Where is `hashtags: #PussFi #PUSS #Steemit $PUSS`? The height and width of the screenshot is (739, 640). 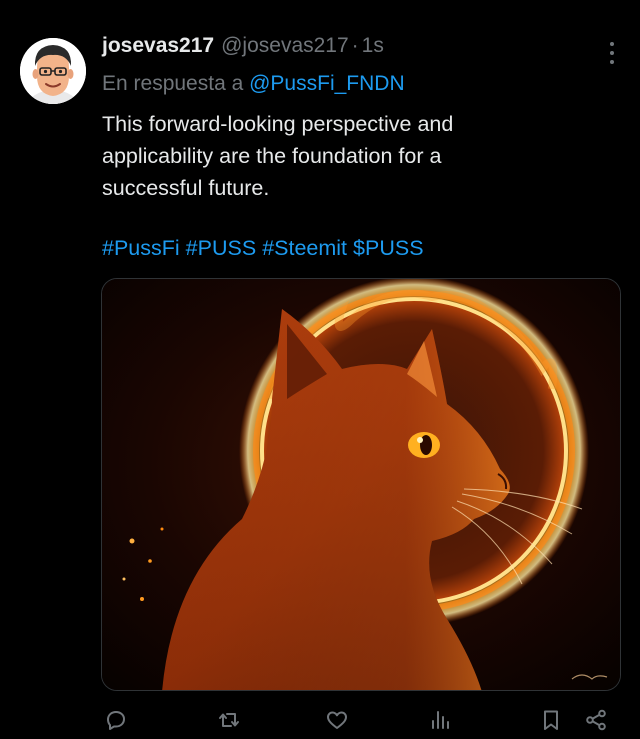
hashtags: #PussFi #PUSS #Steemit $PUSS is located at coordinates (266, 248).